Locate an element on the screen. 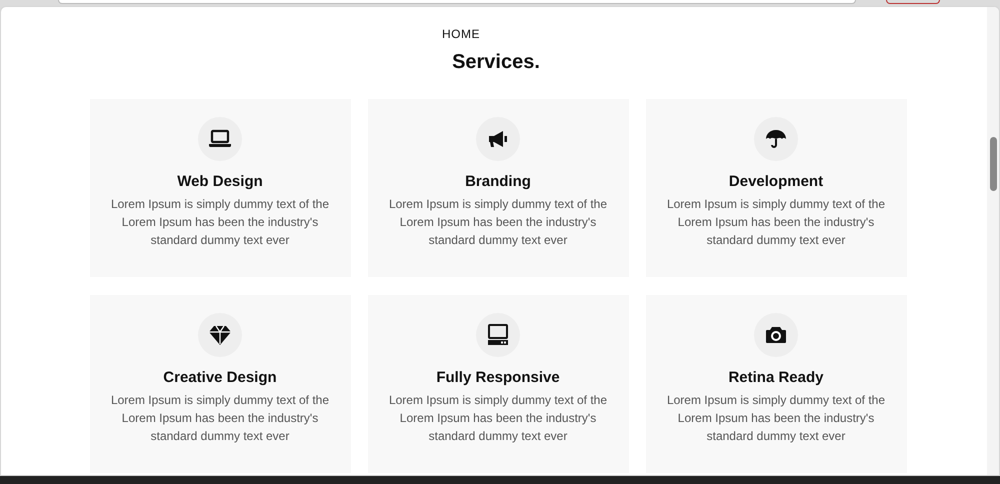 This screenshot has height=484, width=1000. megaphone-icon is located at coordinates (498, 139).